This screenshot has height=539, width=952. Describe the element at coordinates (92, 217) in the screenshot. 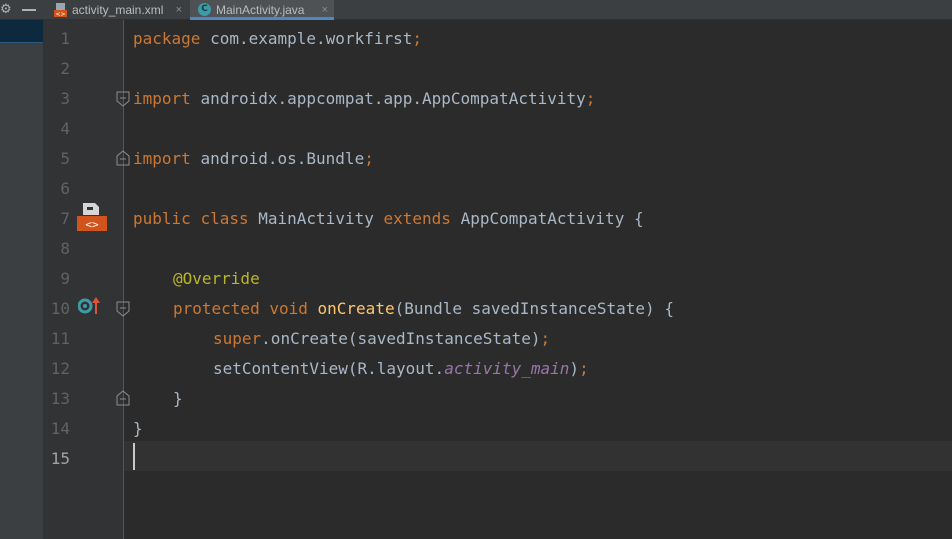

I see `layout-editor-icon: <>` at that location.